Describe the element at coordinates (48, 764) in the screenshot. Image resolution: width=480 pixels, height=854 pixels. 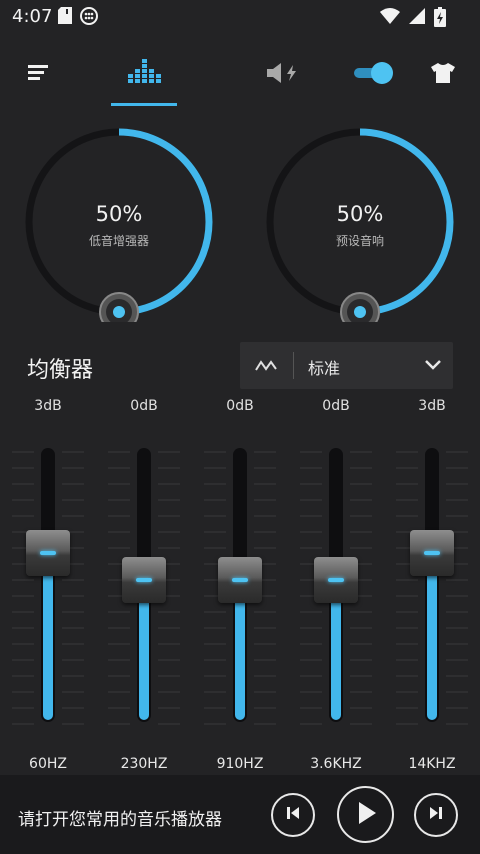
I see `band-freq-60: 60HZ` at that location.